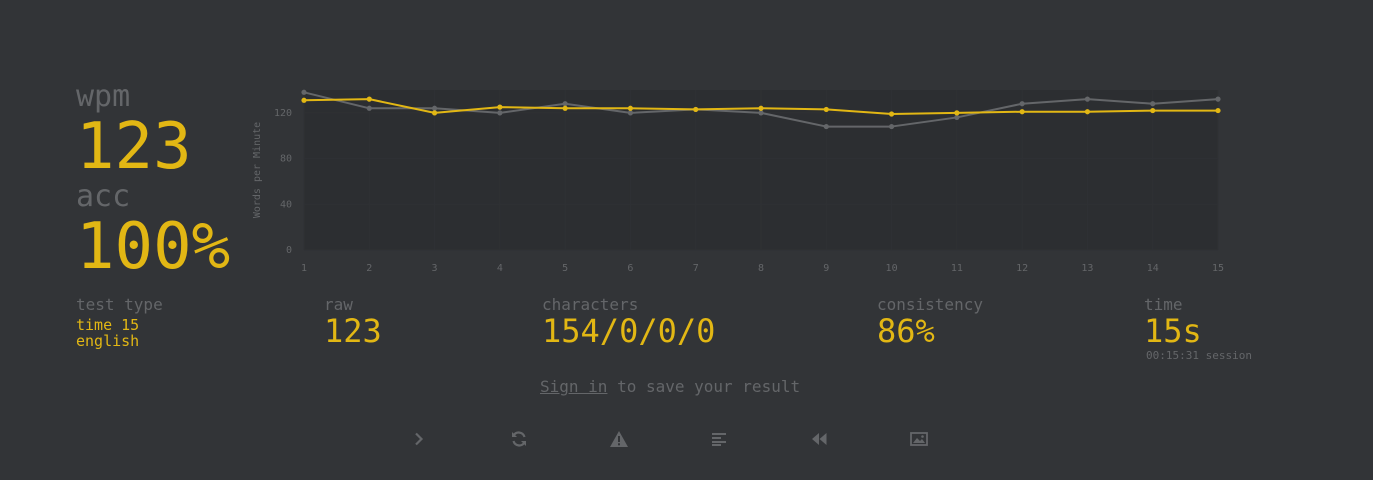 This screenshot has height=480, width=1373. Describe the element at coordinates (1173, 331) in the screenshot. I see `time-value: 15s` at that location.